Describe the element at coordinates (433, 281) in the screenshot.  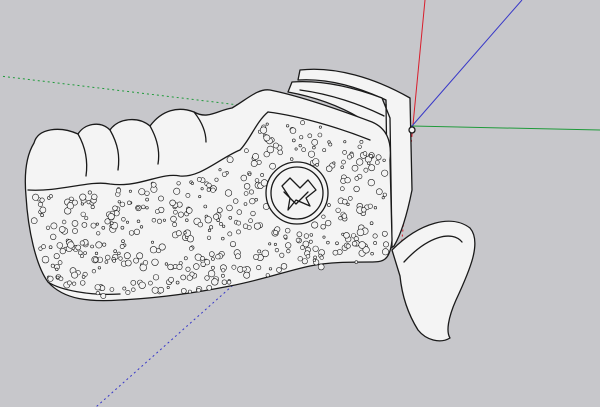
I see `trigger-guard-extension` at that location.